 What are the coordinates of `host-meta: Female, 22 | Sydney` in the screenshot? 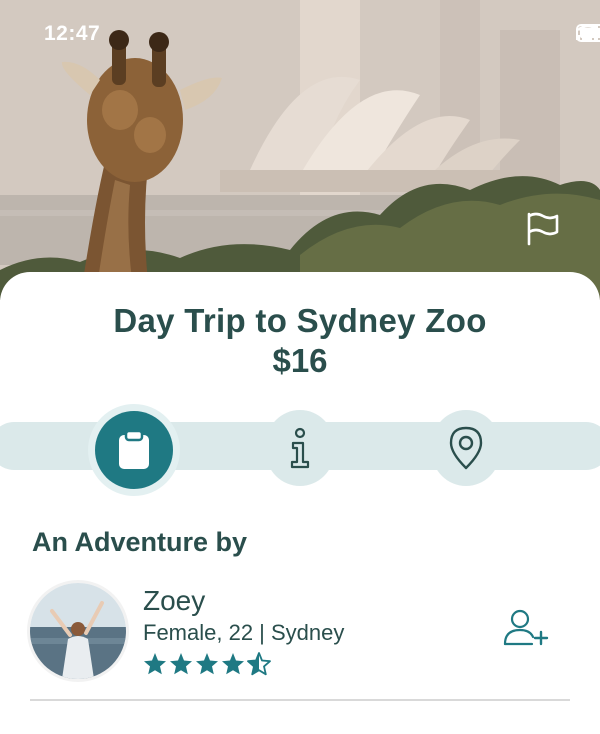 It's located at (244, 632).